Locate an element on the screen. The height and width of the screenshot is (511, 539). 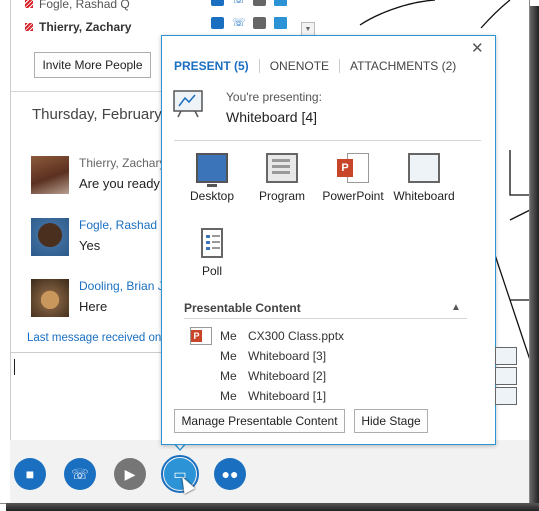
option-label: Poll is located at coordinates (211, 271).